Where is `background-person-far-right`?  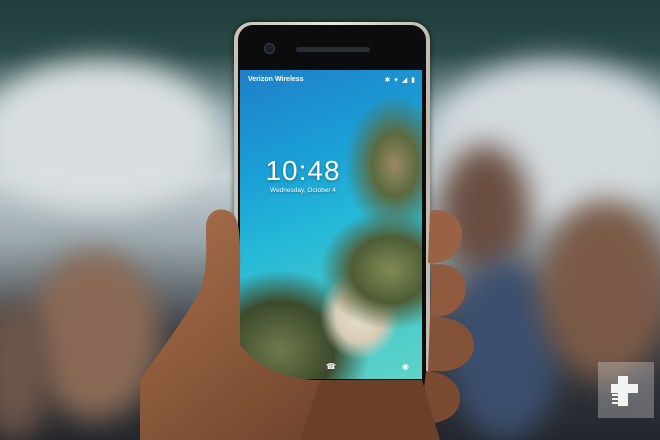
background-person-far-right is located at coordinates (600, 290).